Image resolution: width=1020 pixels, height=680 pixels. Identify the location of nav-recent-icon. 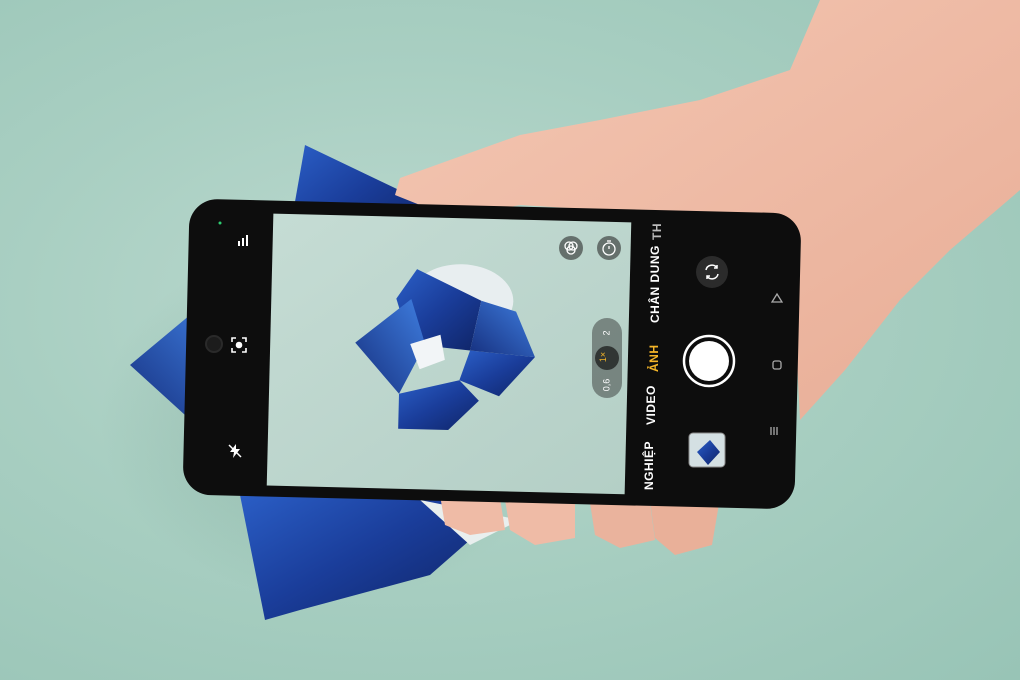
(774, 430).